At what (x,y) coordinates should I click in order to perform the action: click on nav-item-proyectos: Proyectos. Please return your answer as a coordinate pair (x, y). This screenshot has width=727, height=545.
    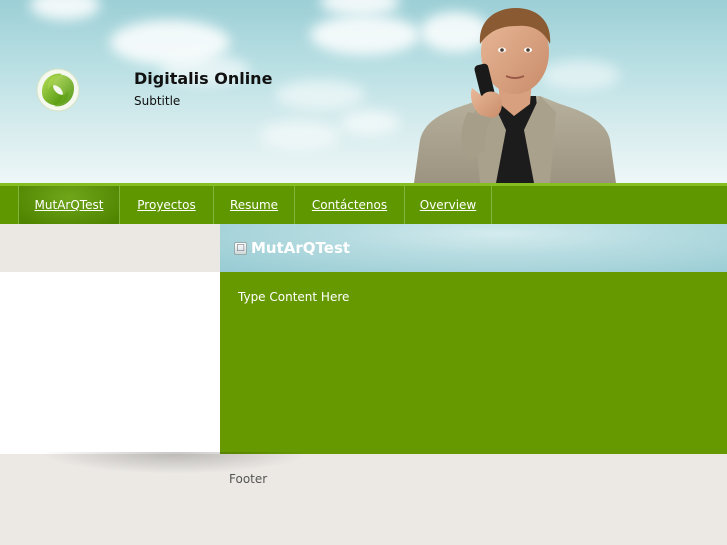
    Looking at the image, I should click on (167, 205).